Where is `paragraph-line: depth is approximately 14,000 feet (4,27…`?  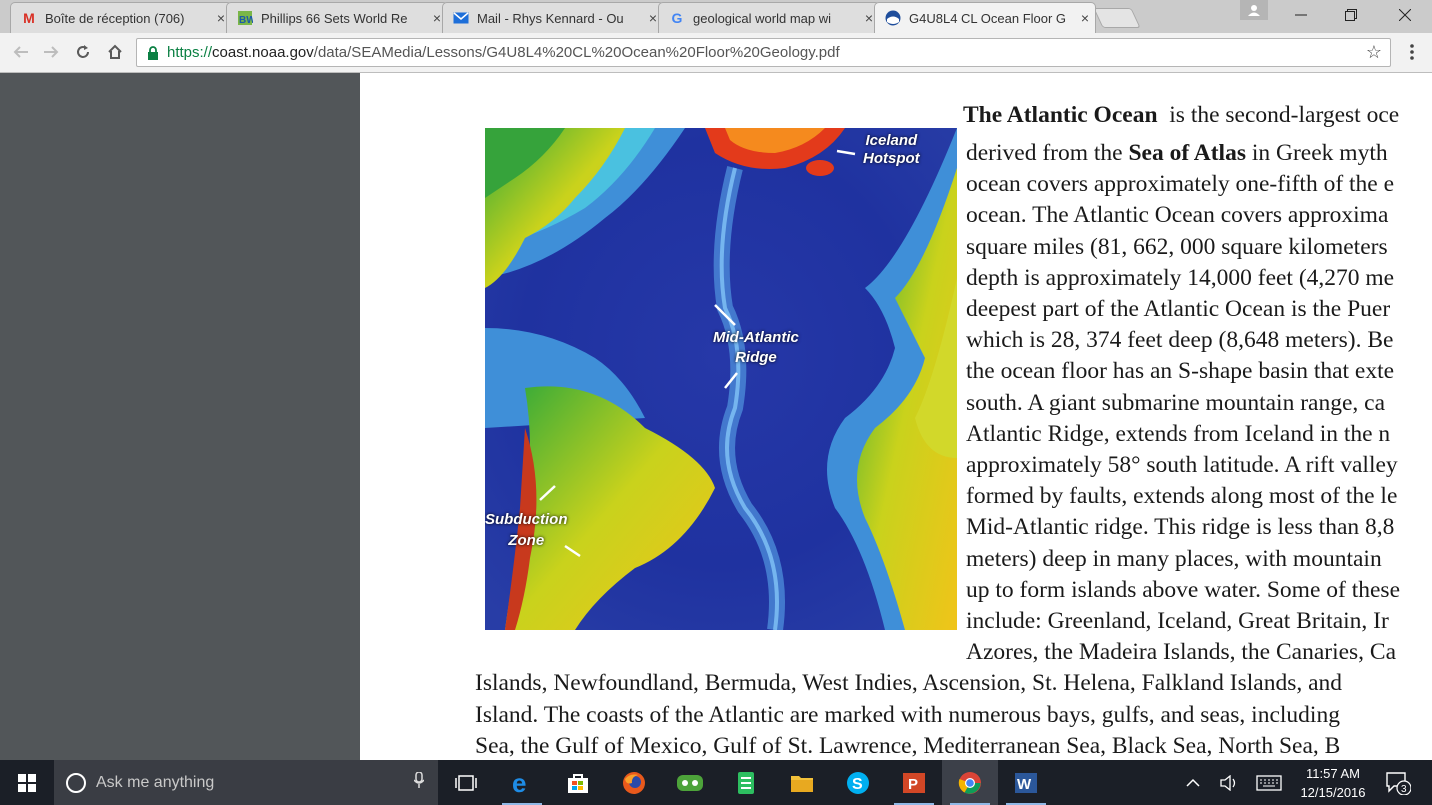
paragraph-line: depth is approximately 14,000 feet (4,27… is located at coordinates (1180, 278).